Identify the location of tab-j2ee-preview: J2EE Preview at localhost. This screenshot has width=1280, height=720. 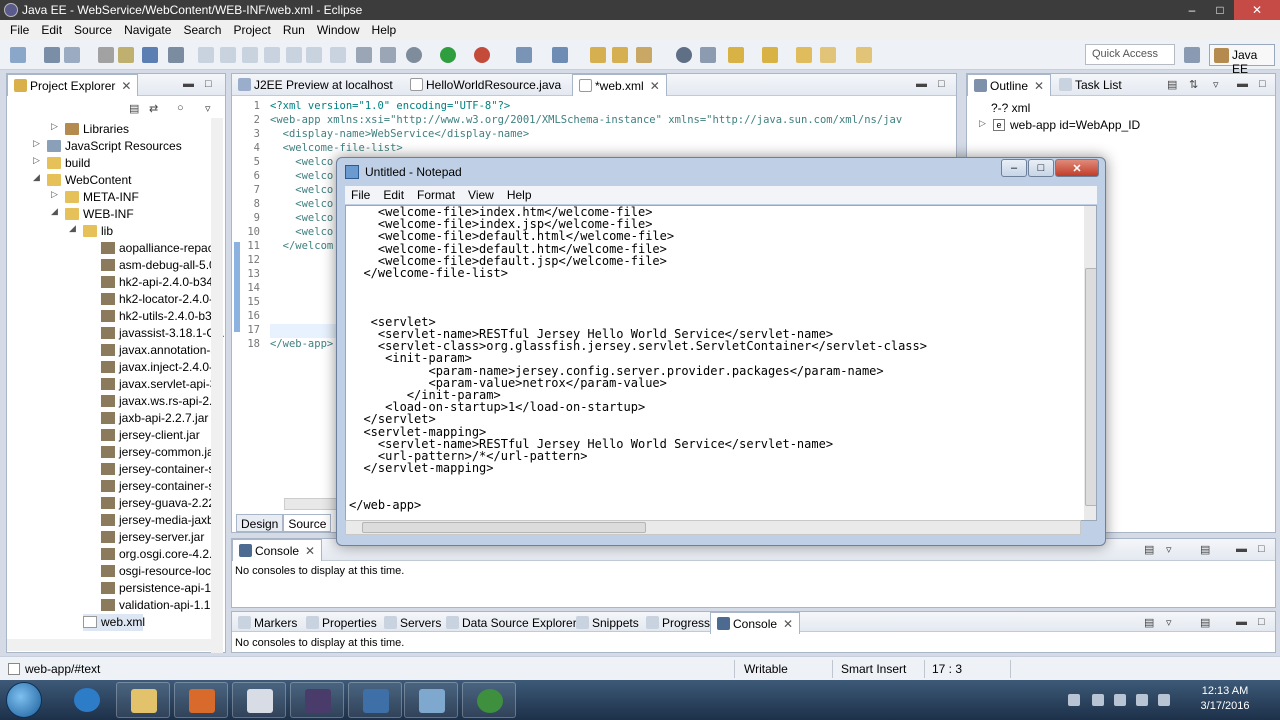
(315, 85).